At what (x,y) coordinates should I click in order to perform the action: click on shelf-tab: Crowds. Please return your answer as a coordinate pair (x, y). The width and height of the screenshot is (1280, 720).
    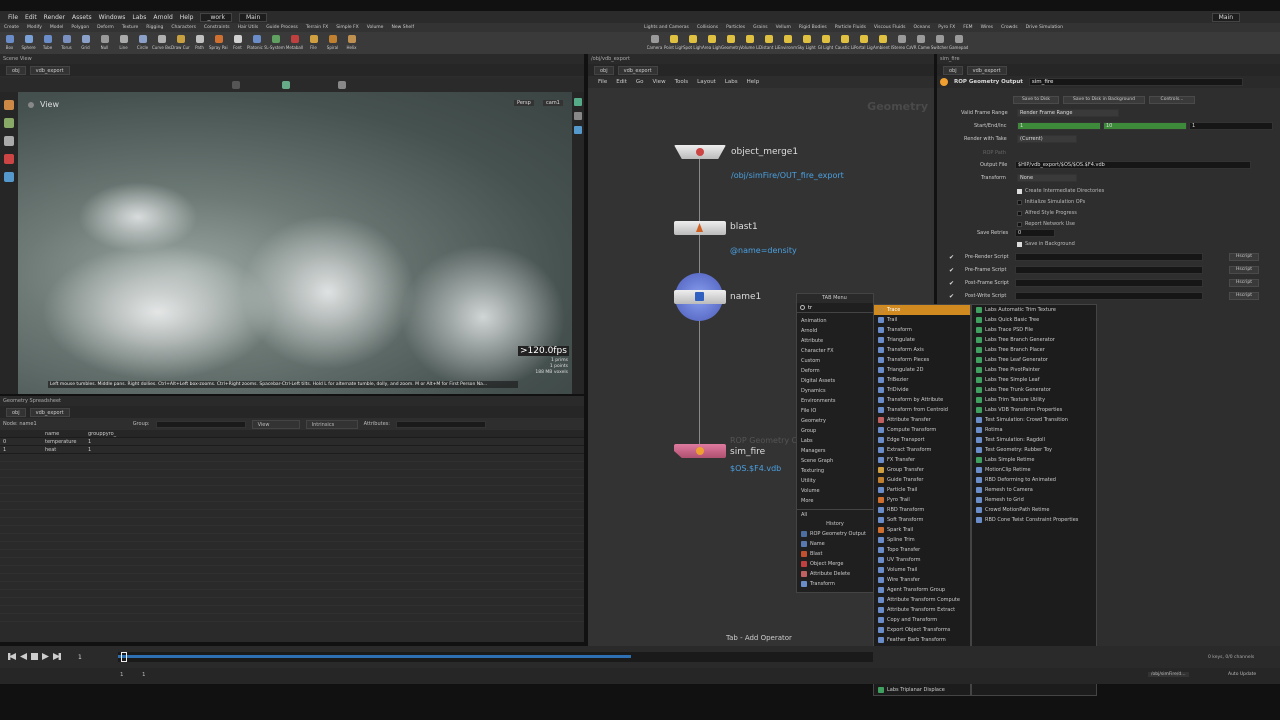
    Looking at the image, I should click on (1009, 27).